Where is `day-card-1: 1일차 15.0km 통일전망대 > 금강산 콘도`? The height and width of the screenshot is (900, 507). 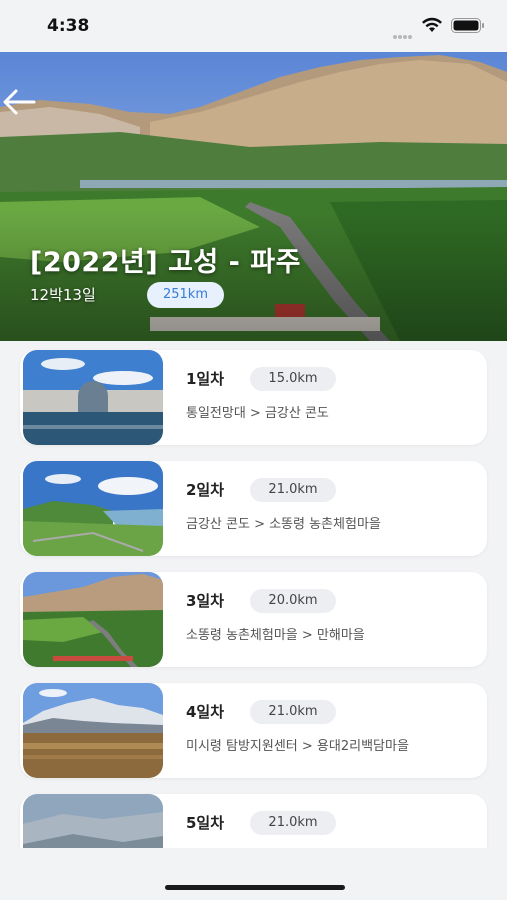 day-card-1: 1일차 15.0km 통일전망대 > 금강산 콘도 is located at coordinates (253, 397).